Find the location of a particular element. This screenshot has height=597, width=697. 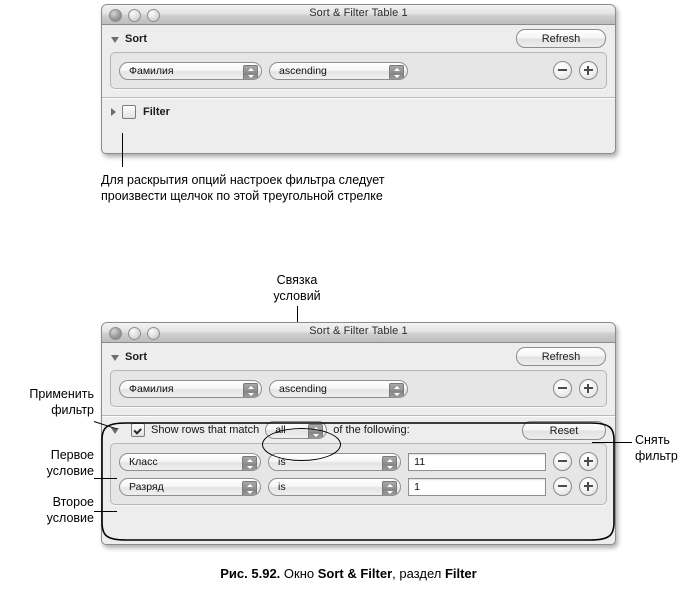

filter-section-callout-bracket is located at coordinates (358, 481).